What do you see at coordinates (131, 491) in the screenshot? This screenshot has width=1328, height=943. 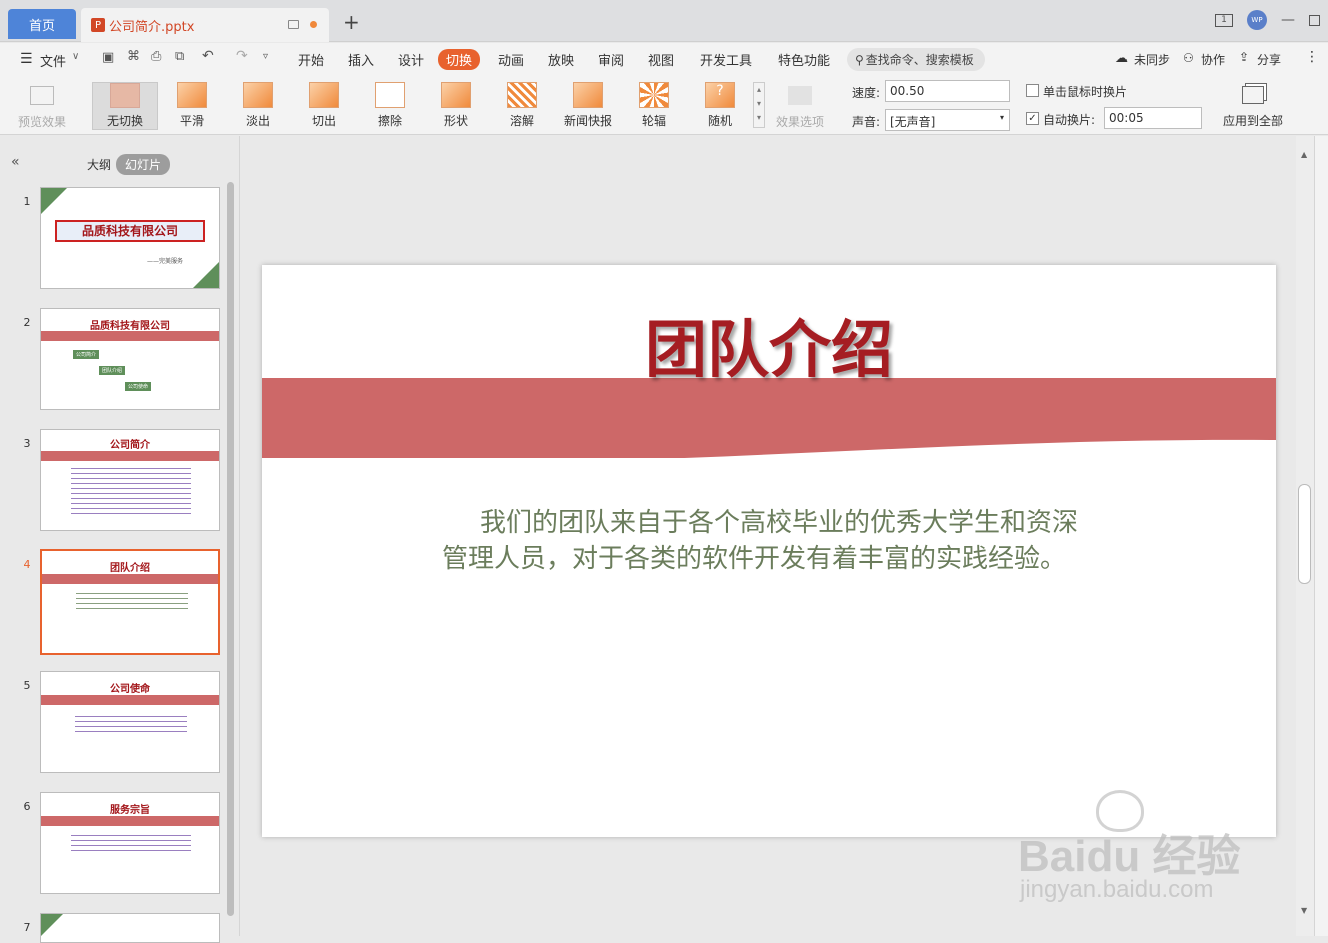 I see `thumb-text-lines` at bounding box center [131, 491].